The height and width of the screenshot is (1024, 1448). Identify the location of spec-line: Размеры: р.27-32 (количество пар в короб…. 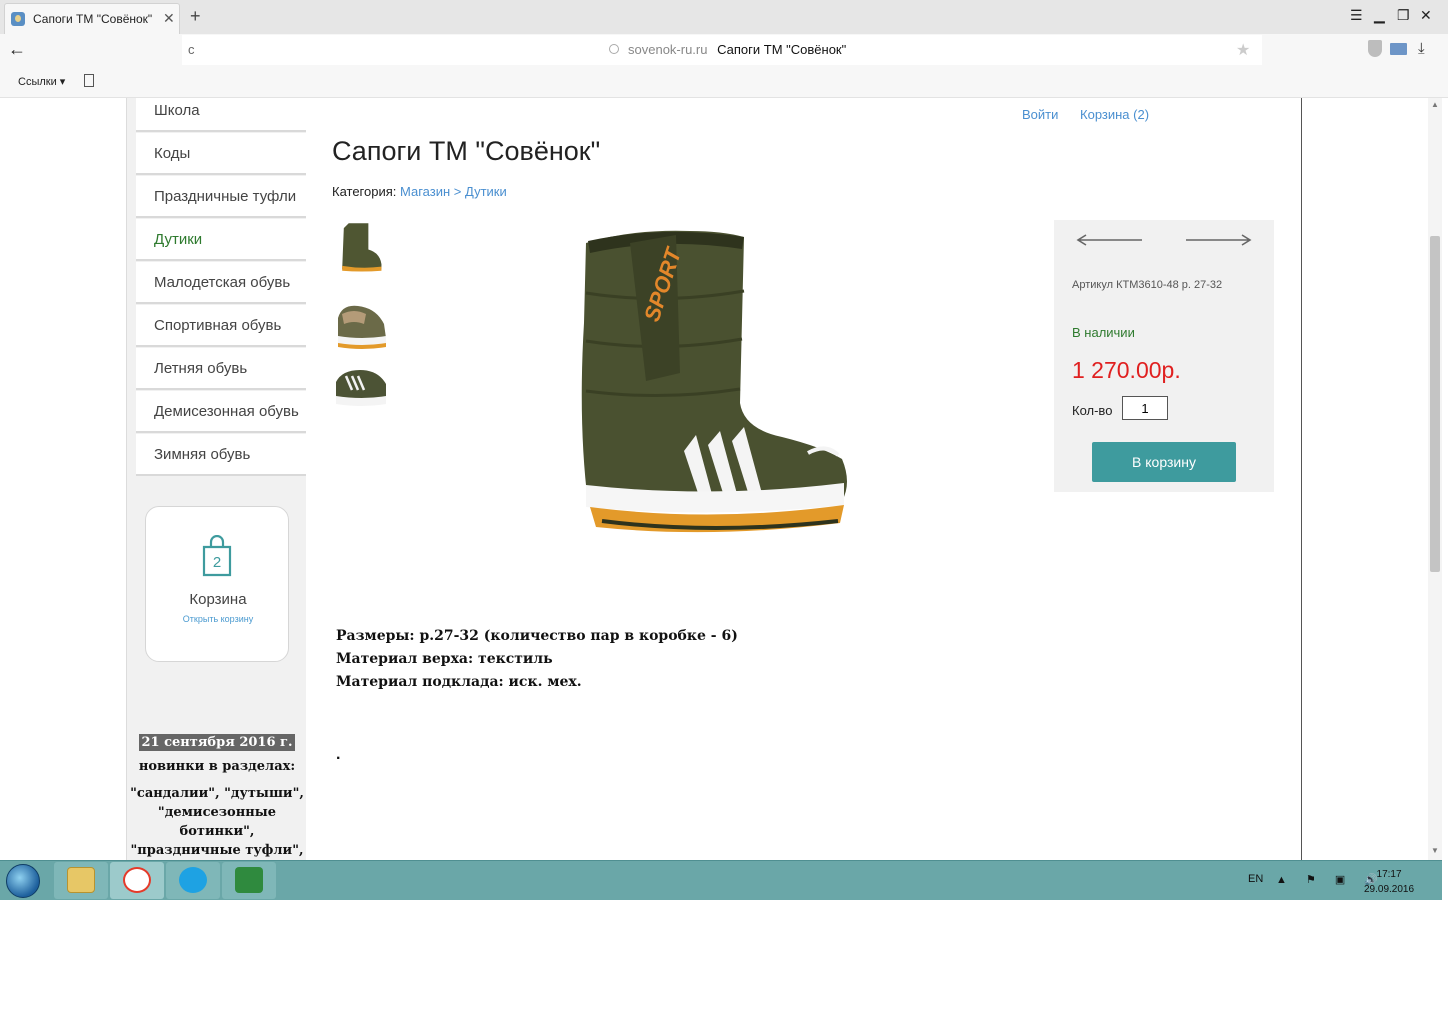
(537, 636).